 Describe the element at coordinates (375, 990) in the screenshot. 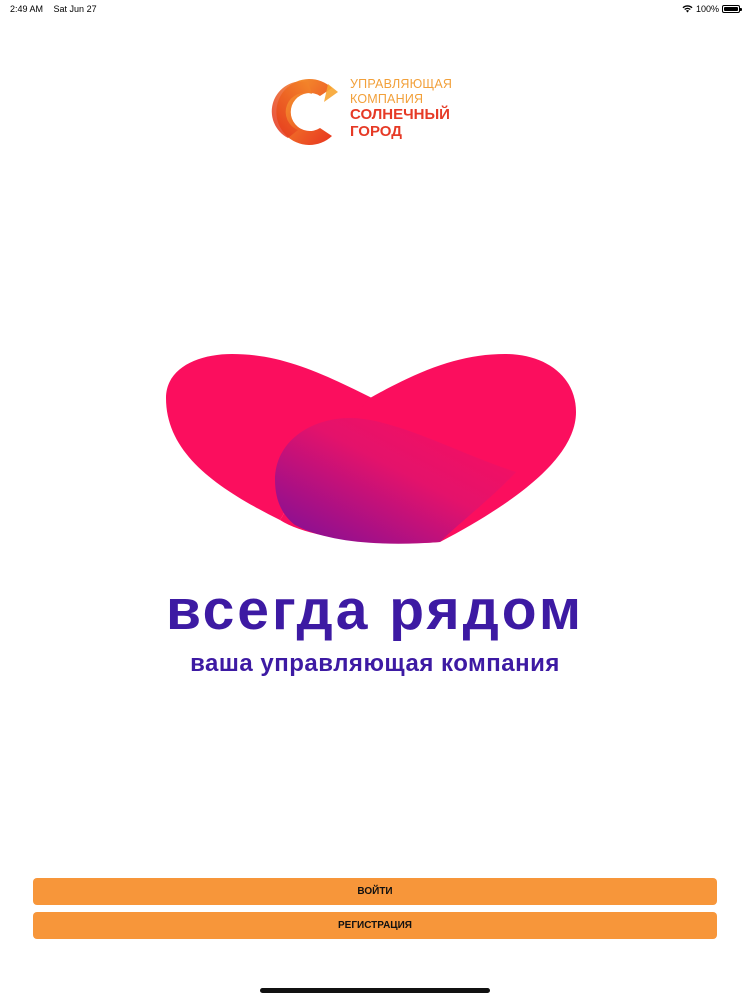

I see `home-indicator` at that location.